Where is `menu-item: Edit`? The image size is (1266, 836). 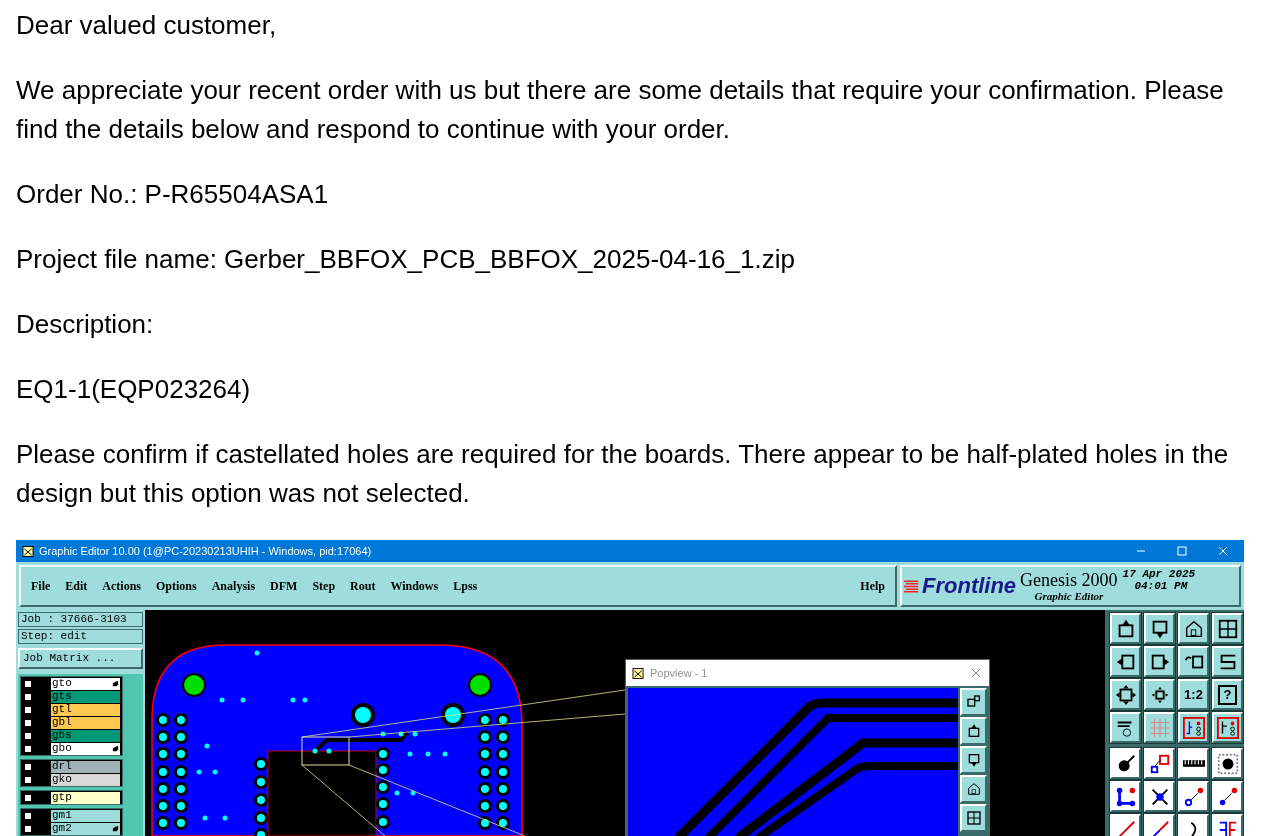 menu-item: Edit is located at coordinates (76, 586).